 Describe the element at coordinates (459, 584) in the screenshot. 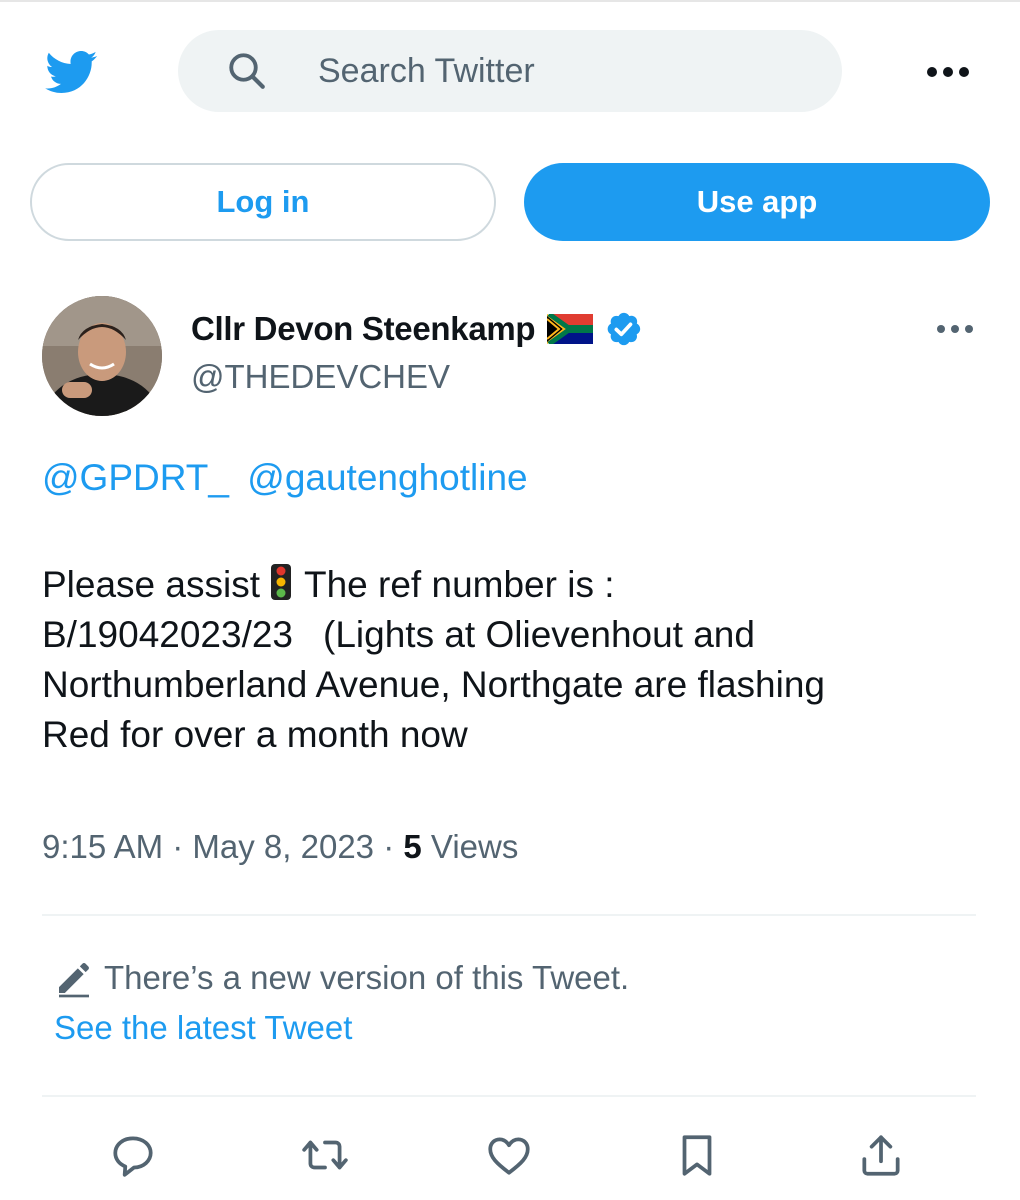

I see `tweet-text-segment: The ref number is :` at that location.